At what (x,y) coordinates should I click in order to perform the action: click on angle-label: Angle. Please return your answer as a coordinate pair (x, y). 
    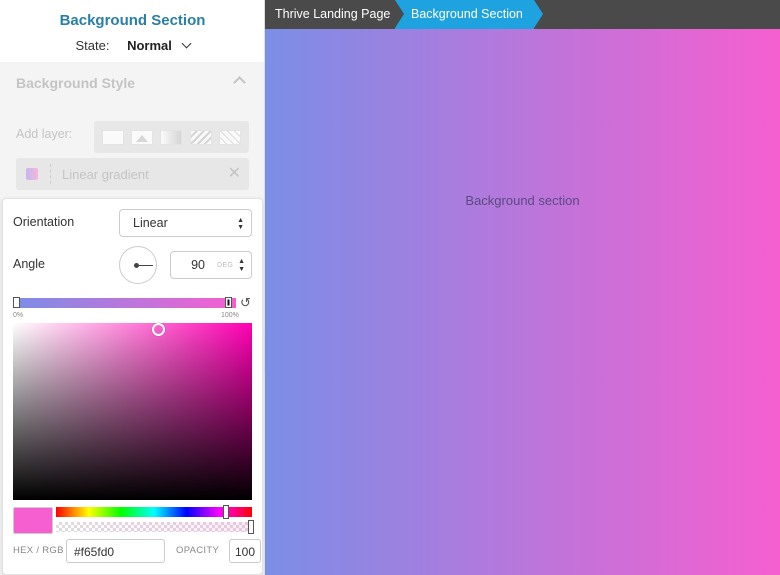
    Looking at the image, I should click on (29, 264).